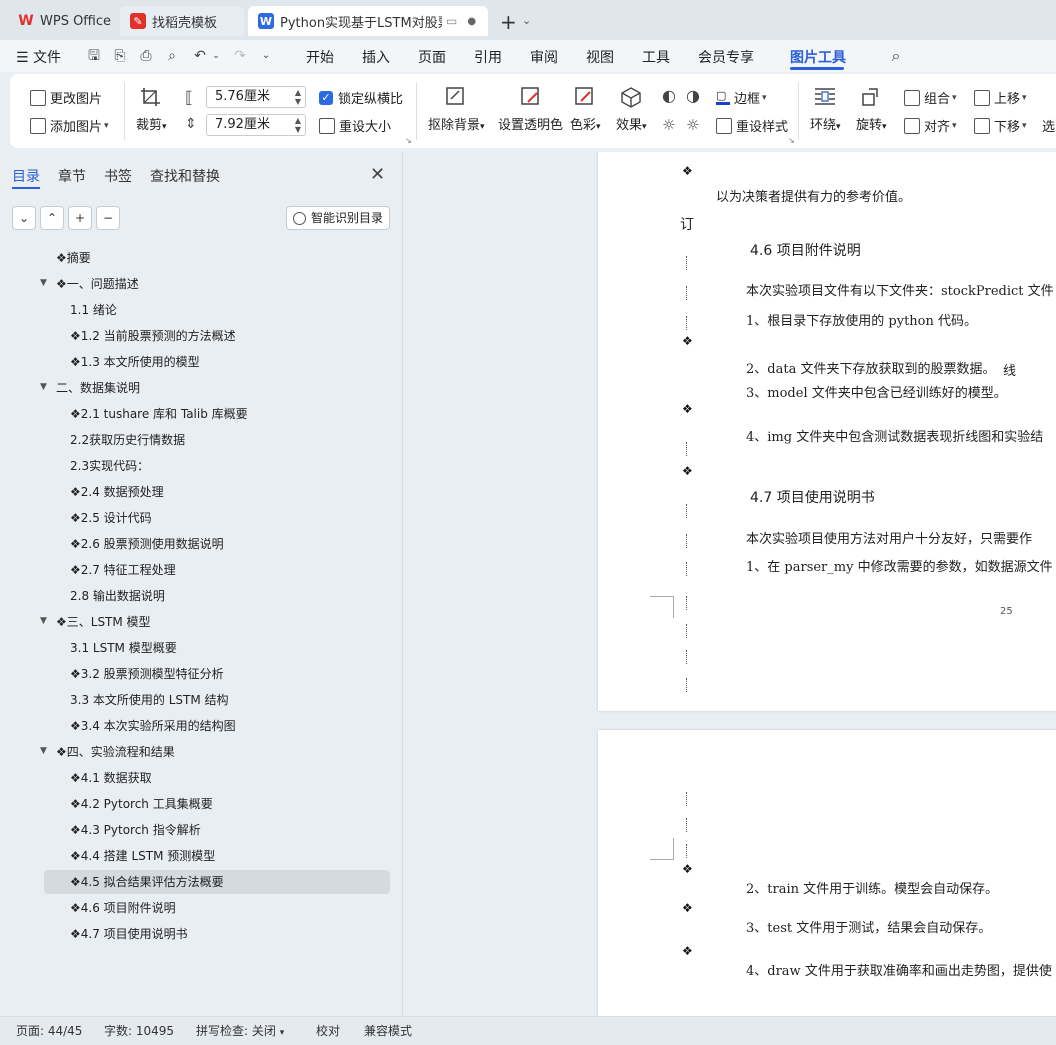  Describe the element at coordinates (217, 908) in the screenshot. I see `toc-item: ❖4.6 项目附件说明` at that location.